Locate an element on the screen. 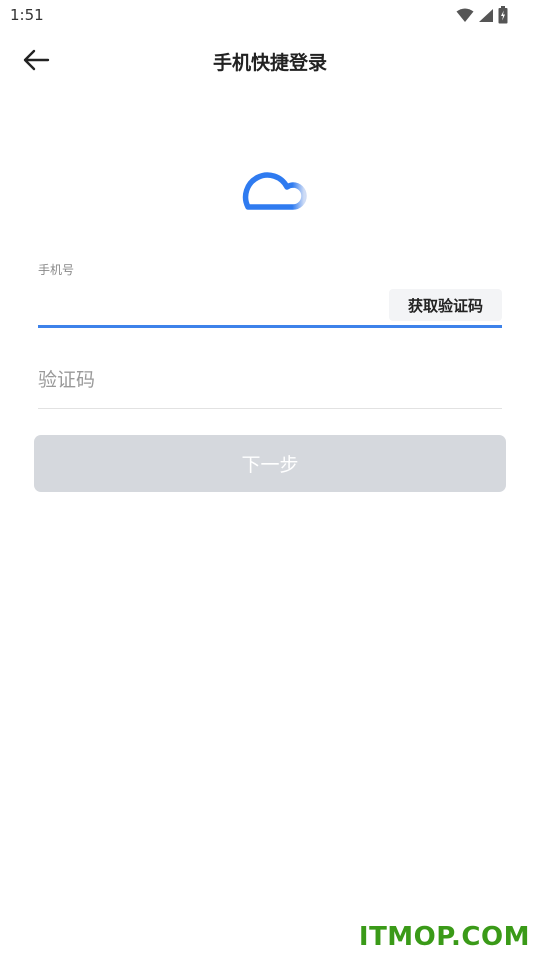 The image size is (540, 960). phone-input is located at coordinates (208, 304).